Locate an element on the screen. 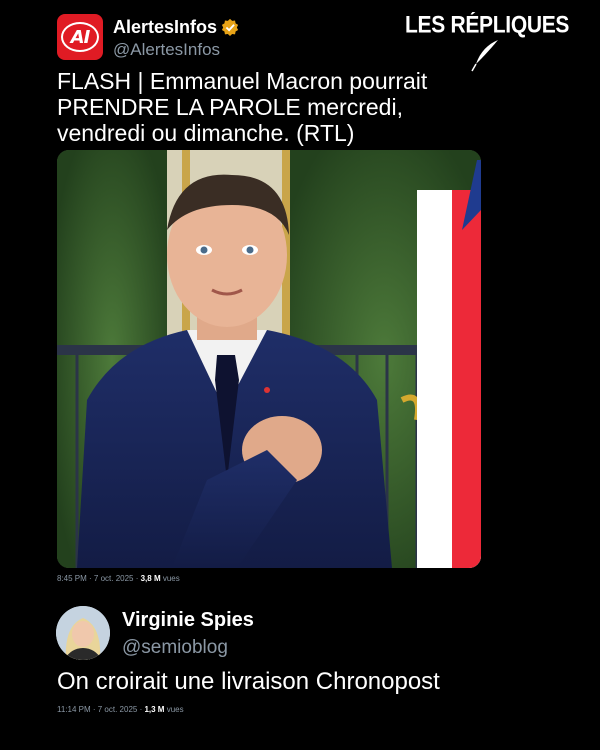  tweet-meta: 11:14 PM · 7 oct. 2025 · 1,3 M vues is located at coordinates (120, 709).